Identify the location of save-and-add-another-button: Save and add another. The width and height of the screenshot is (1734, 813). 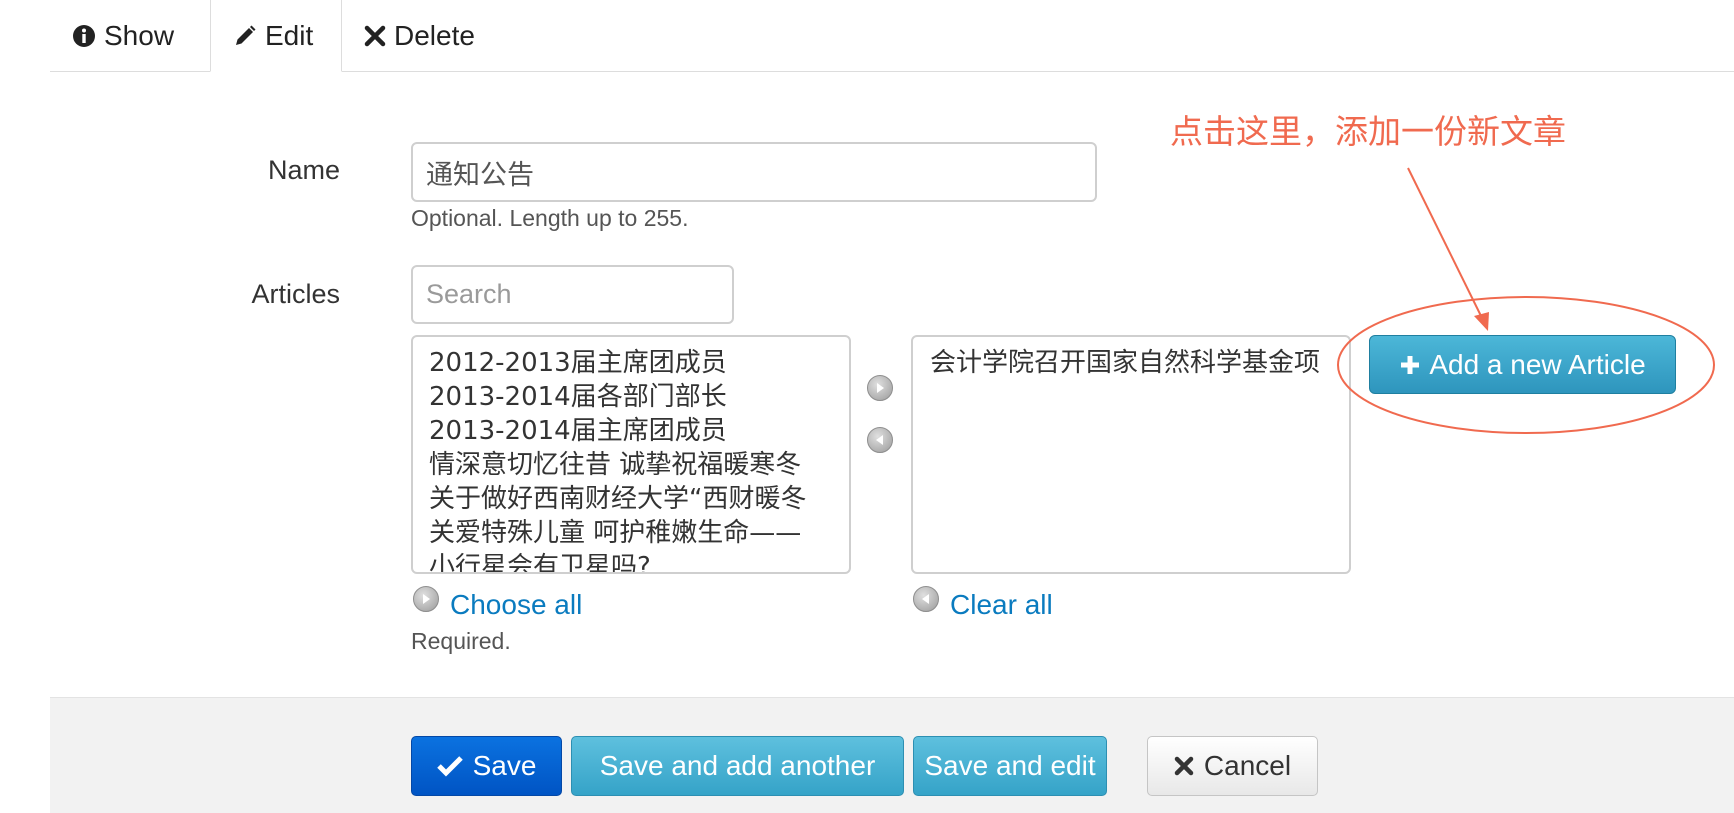
(737, 766).